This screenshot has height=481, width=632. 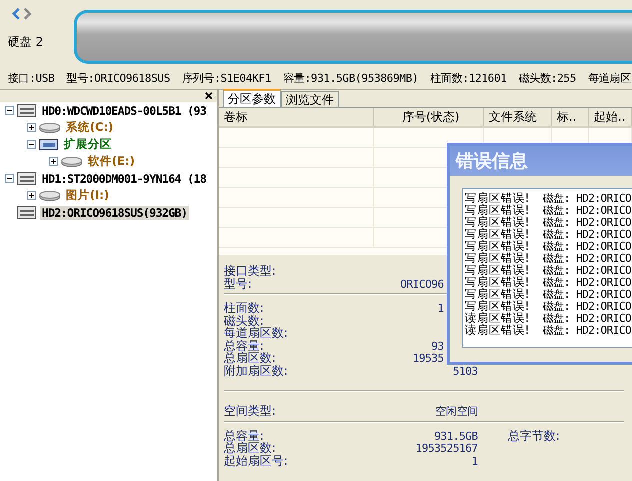 I want to click on disk-info: 柱面数:121601, so click(x=468, y=78).